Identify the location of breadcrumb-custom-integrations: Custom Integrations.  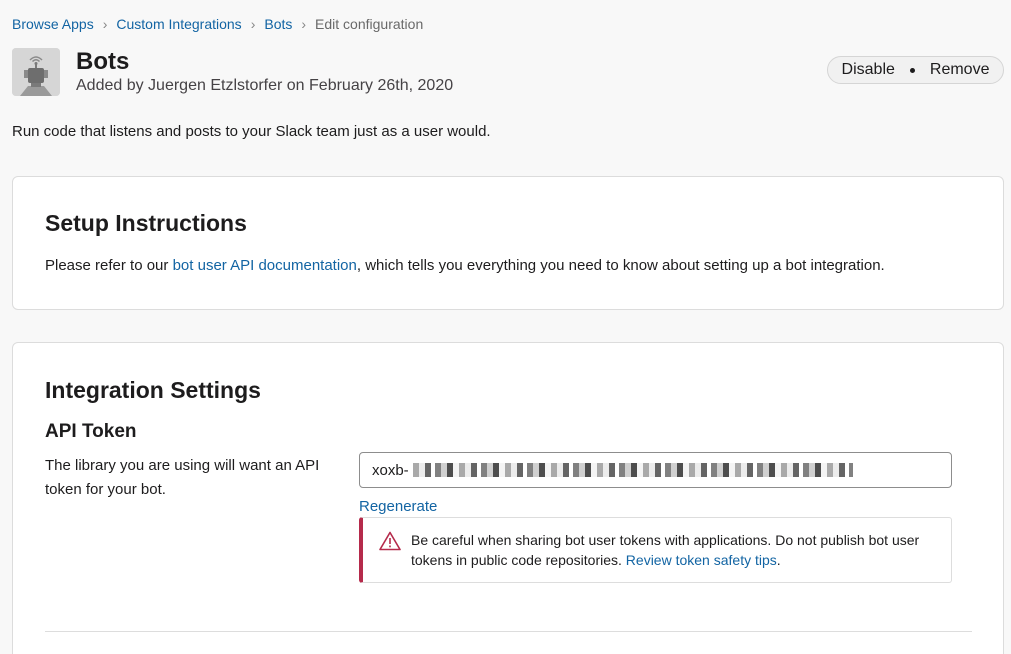
(178, 24).